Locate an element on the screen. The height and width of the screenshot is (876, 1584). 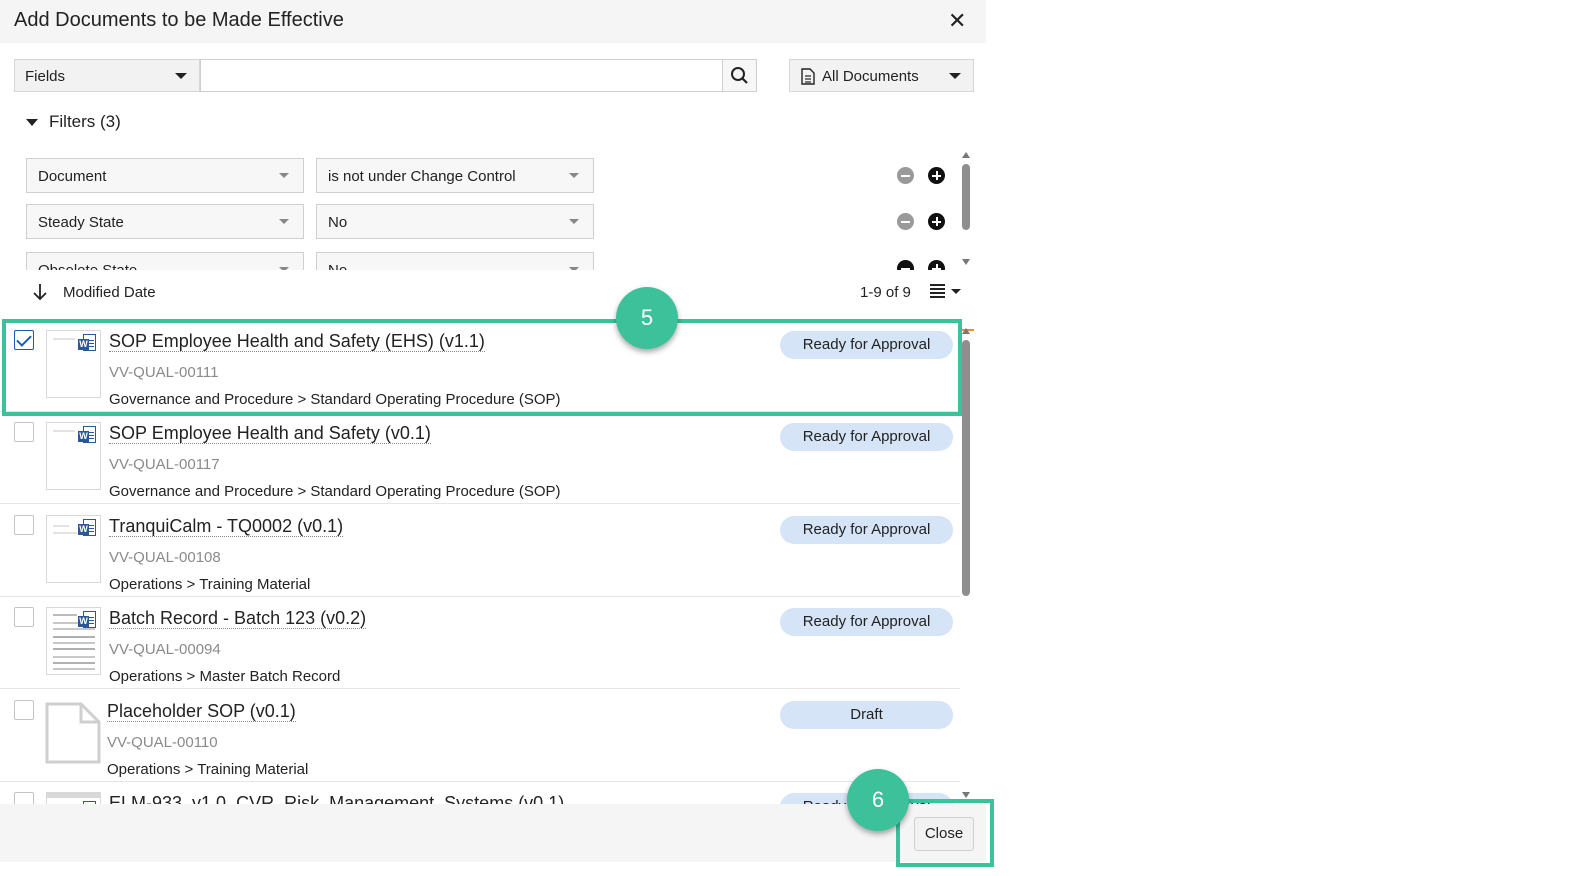
status-badge: Draft is located at coordinates (866, 715).